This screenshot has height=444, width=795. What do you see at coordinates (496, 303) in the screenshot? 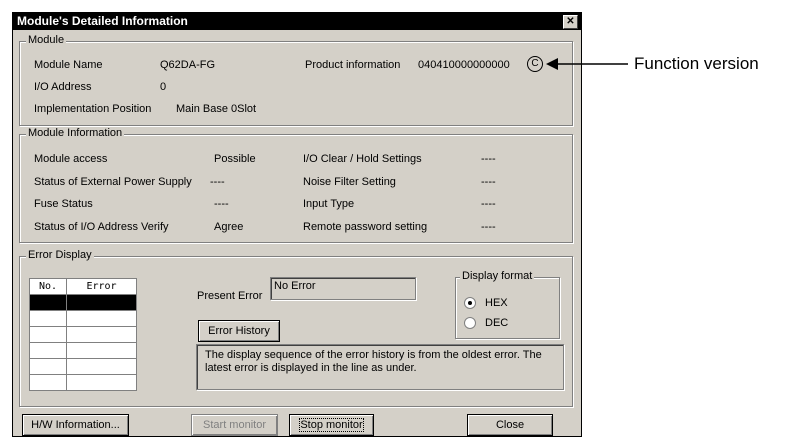
I see `hex-label: HEX` at bounding box center [496, 303].